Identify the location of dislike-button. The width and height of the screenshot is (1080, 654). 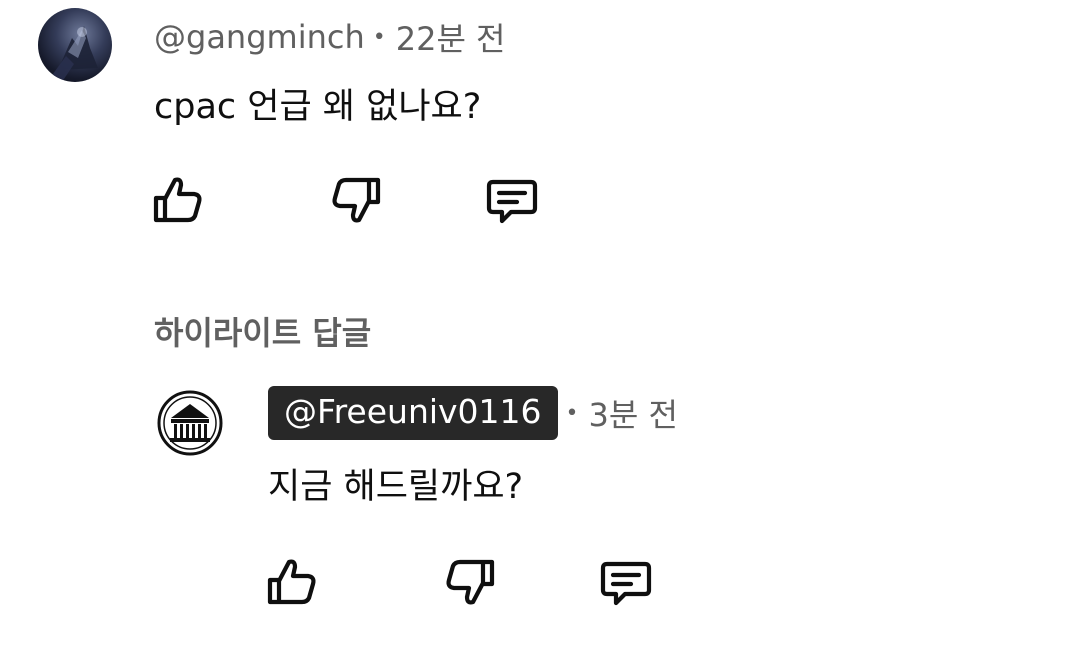
(356, 200).